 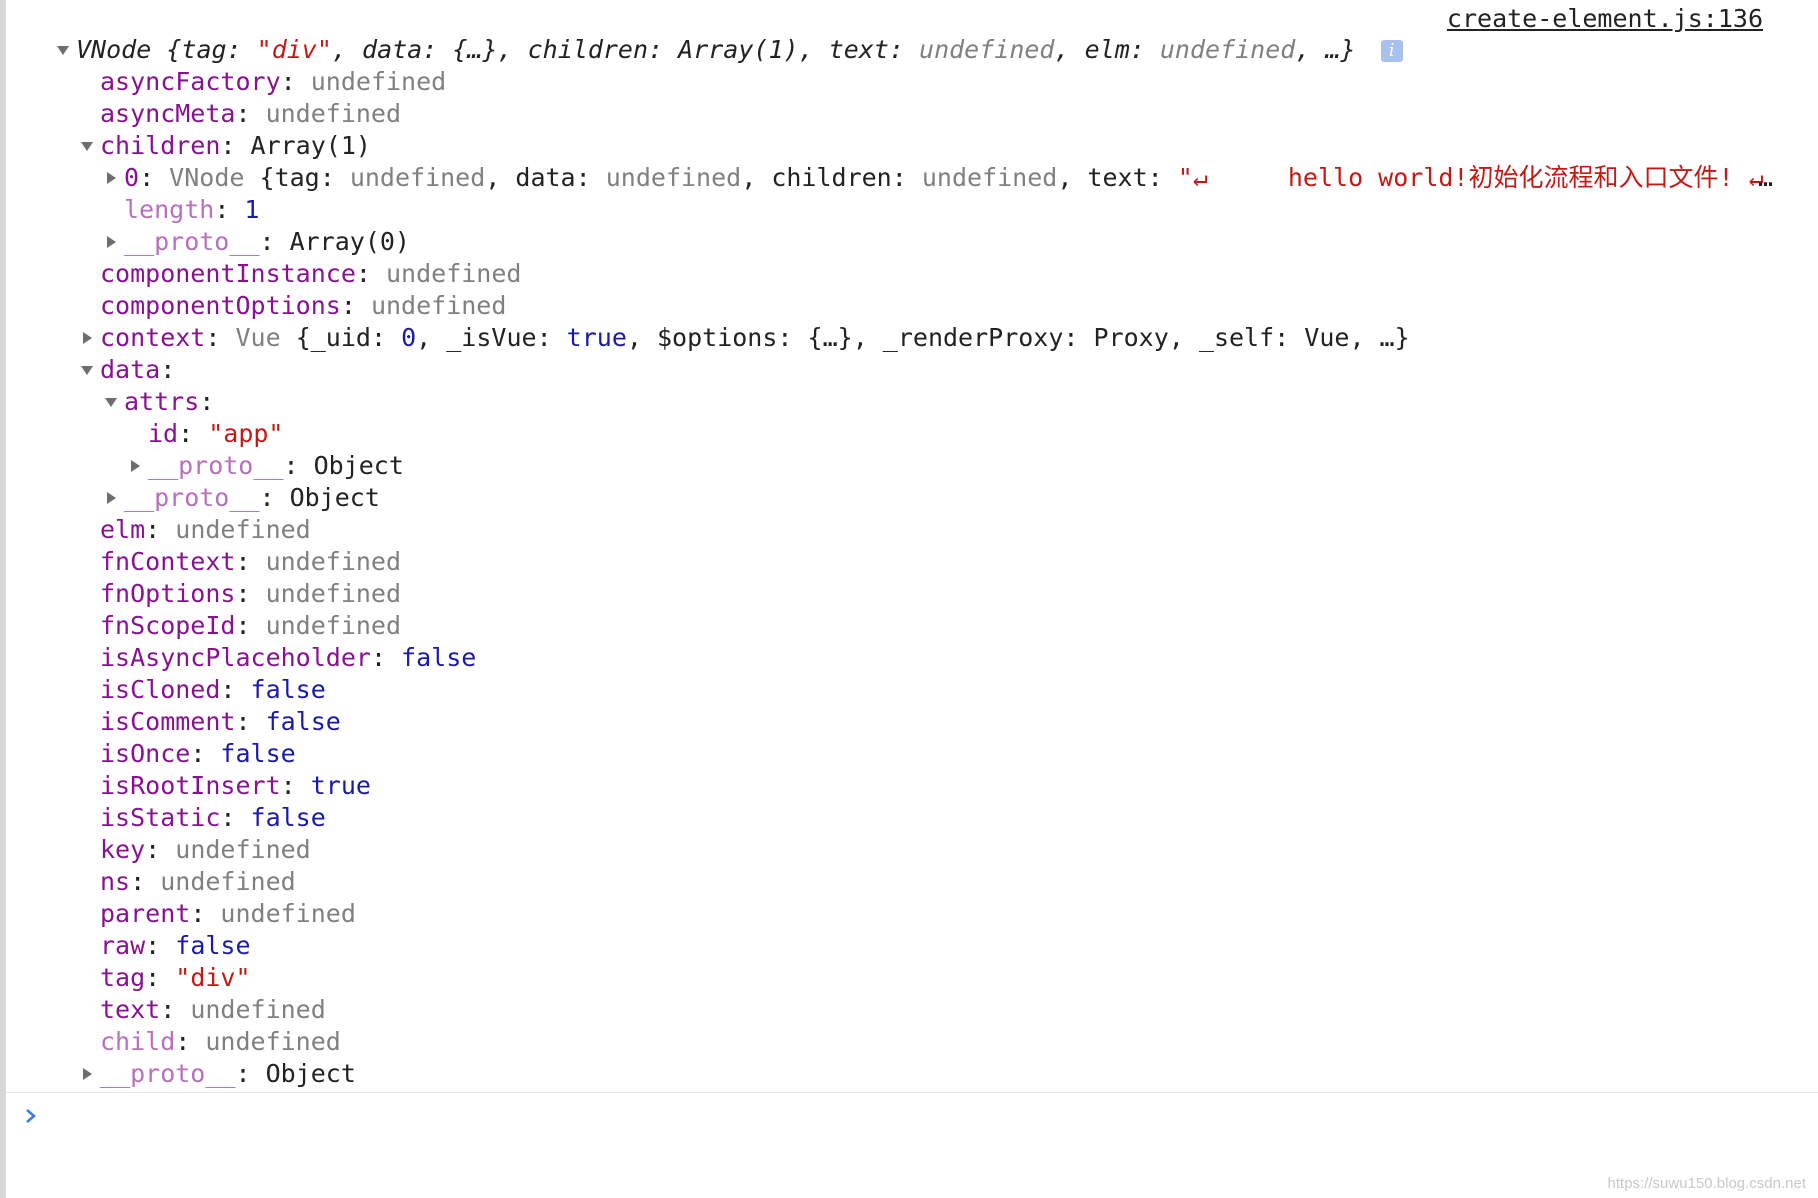 What do you see at coordinates (174, 49) in the screenshot?
I see `summary-open: {` at bounding box center [174, 49].